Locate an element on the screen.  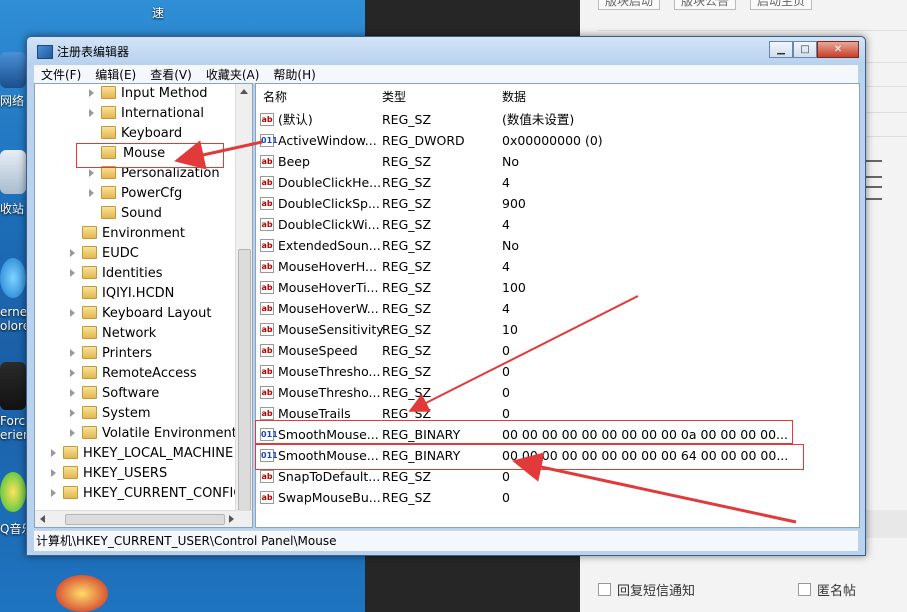
arrow-to-smoothmouse-y is located at coordinates (654, 488).